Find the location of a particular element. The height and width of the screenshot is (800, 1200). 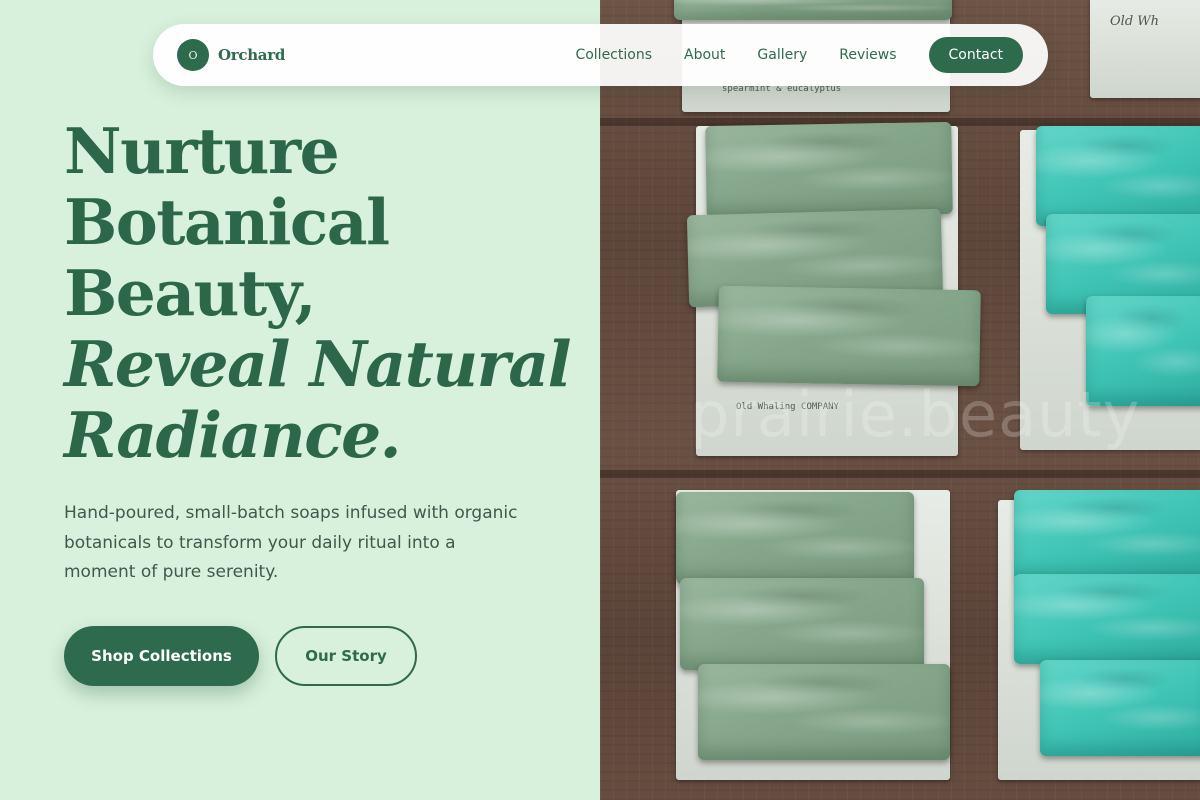

logo-badge: O is located at coordinates (193, 55).